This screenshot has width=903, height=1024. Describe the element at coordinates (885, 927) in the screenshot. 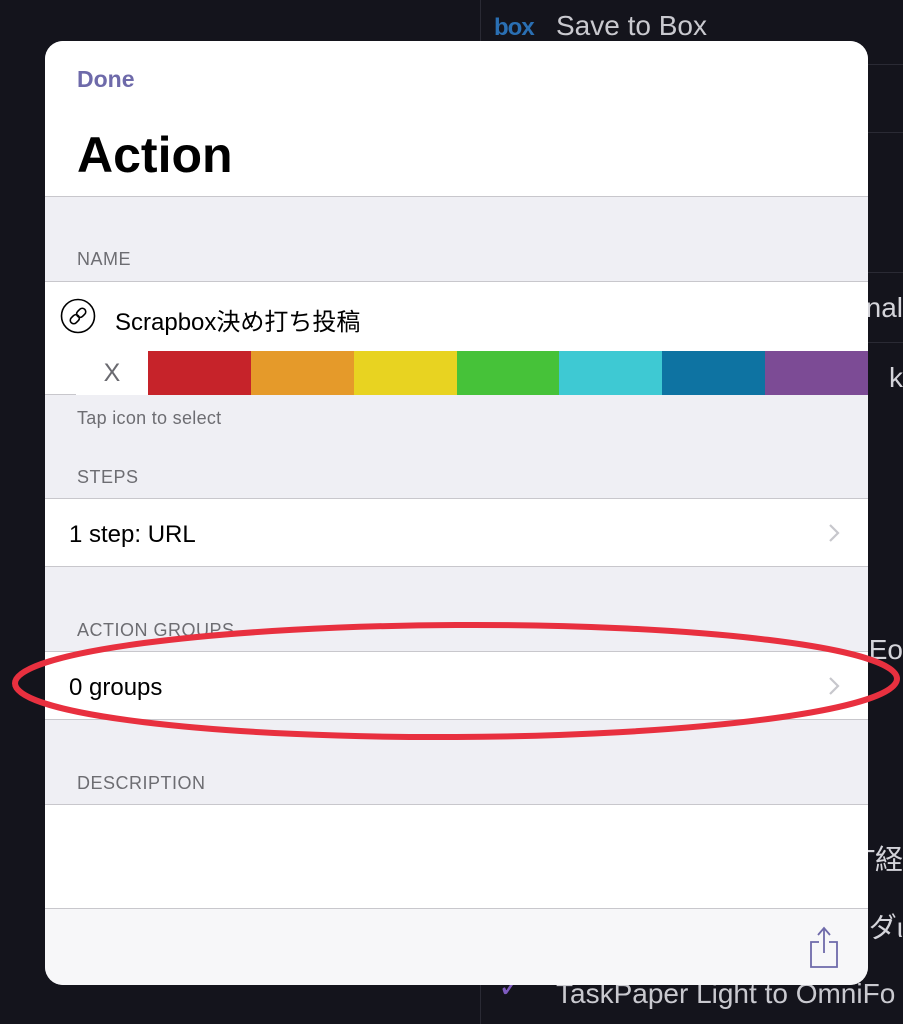

I see `background-row-label: ダι` at that location.